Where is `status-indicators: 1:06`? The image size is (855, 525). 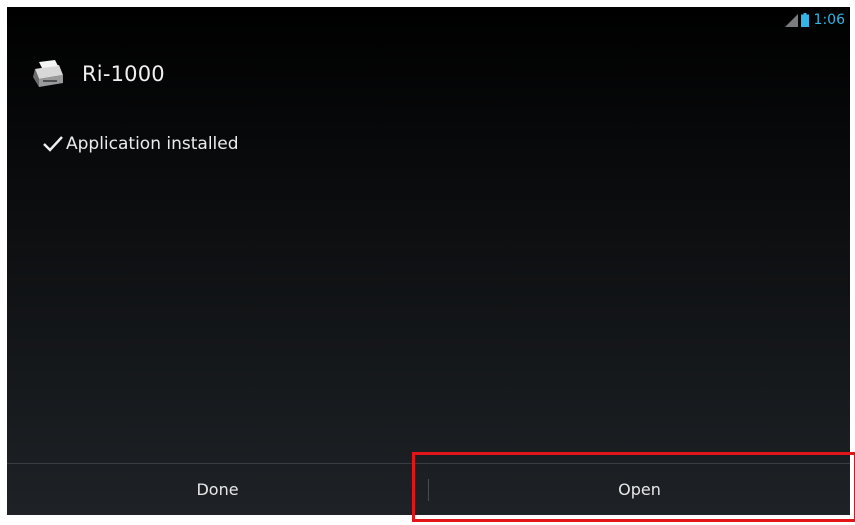 status-indicators: 1:06 is located at coordinates (814, 20).